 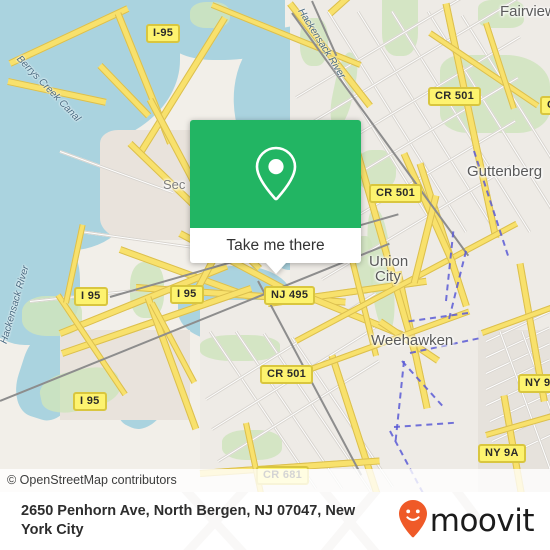 What do you see at coordinates (287, 374) in the screenshot?
I see `shield-cr501-mid: CR 501` at bounding box center [287, 374].